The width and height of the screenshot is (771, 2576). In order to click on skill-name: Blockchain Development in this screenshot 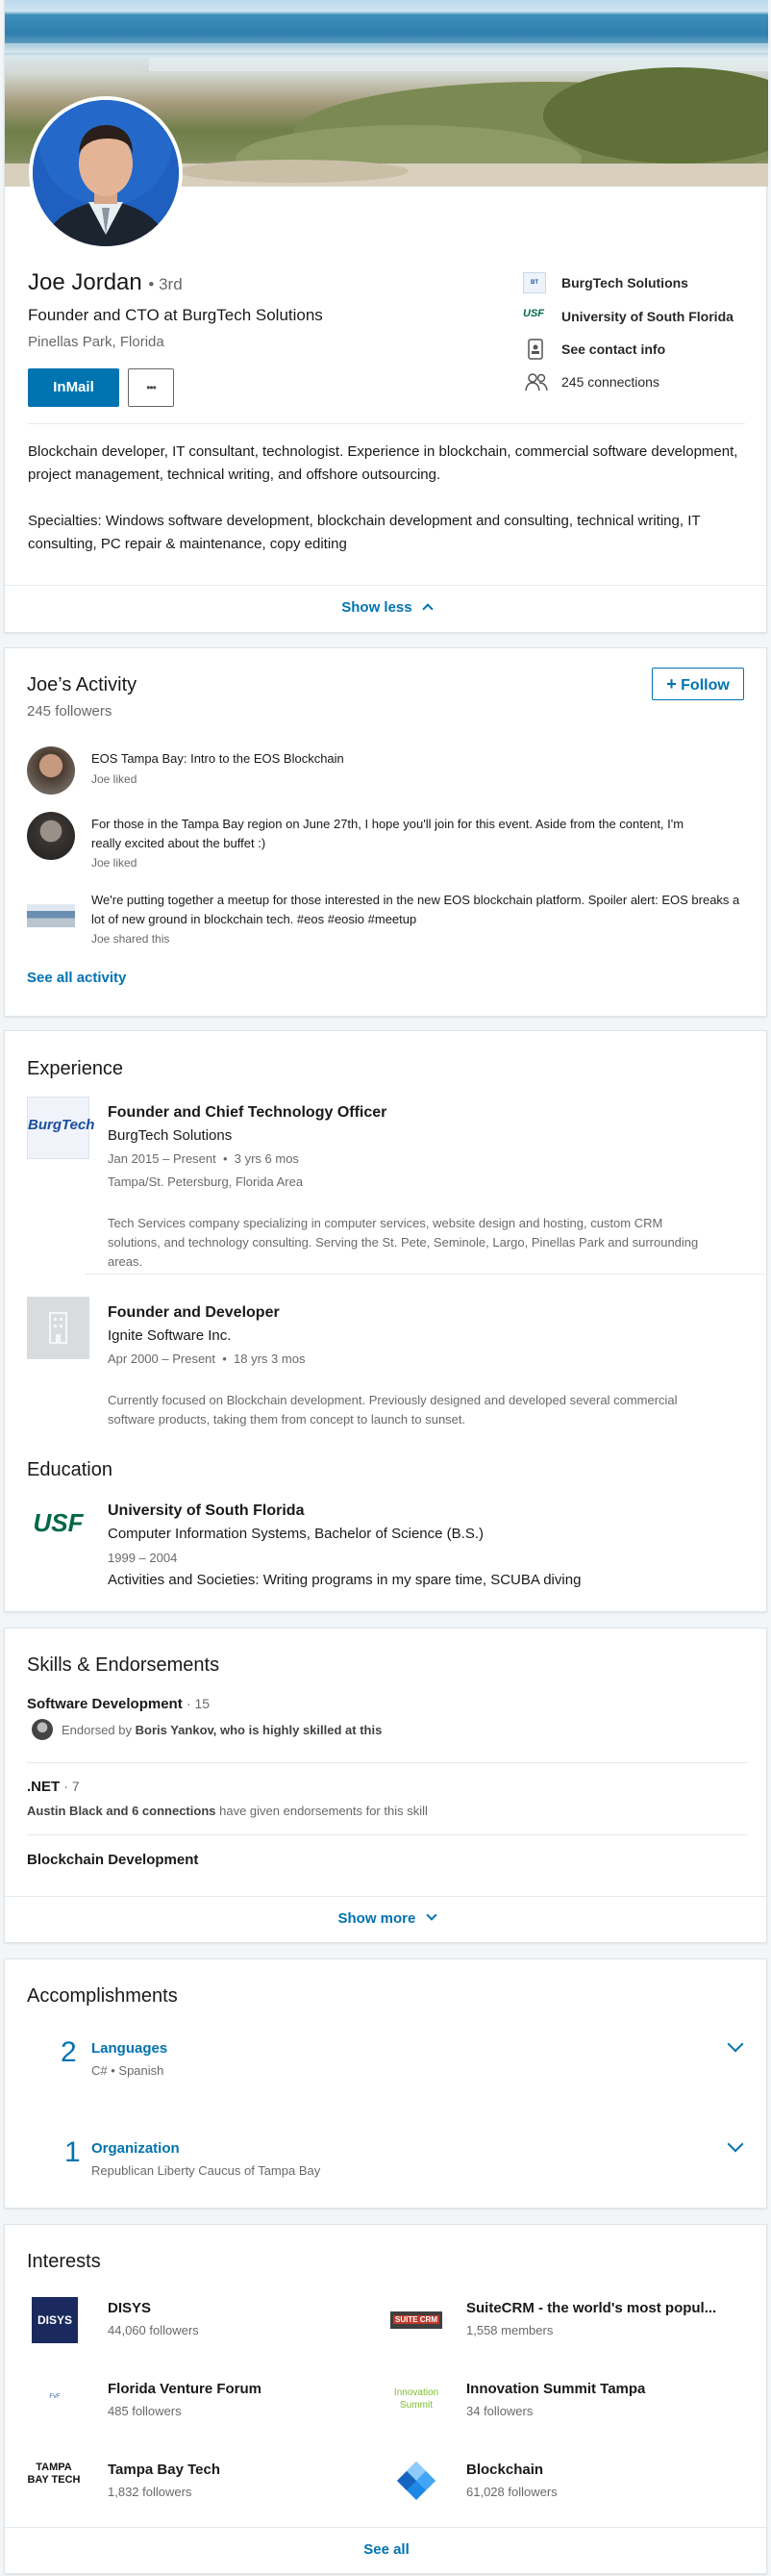, I will do `click(113, 1860)`.